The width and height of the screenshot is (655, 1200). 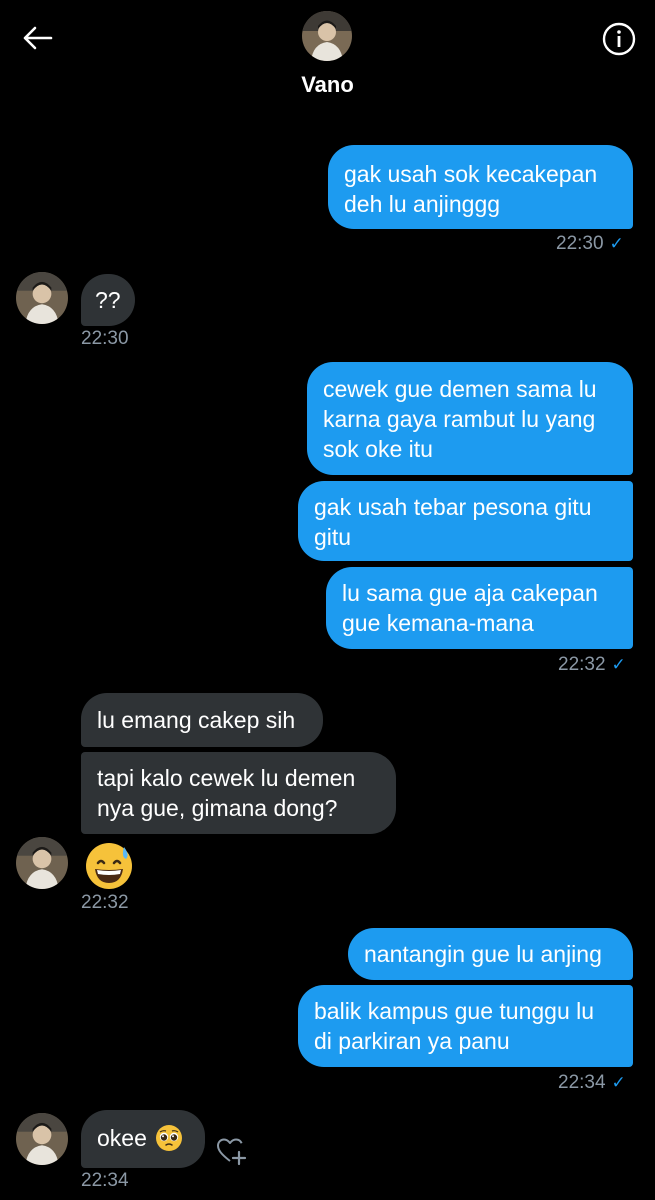 I want to click on message-timestamp: 22:30 ✓, so click(x=590, y=244).